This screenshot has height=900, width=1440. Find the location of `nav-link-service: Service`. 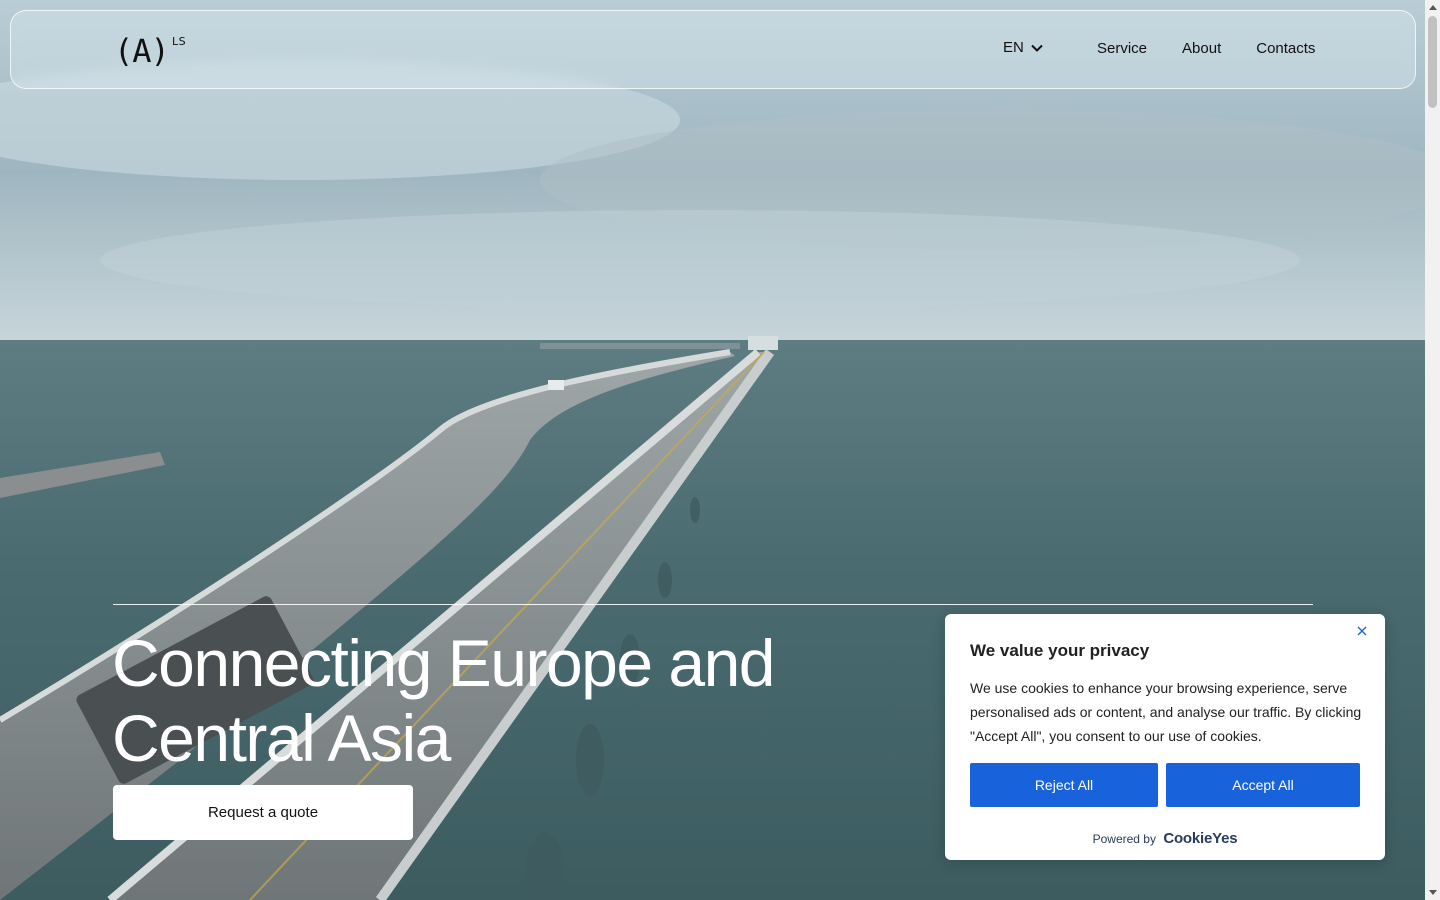

nav-link-service: Service is located at coordinates (1122, 48).